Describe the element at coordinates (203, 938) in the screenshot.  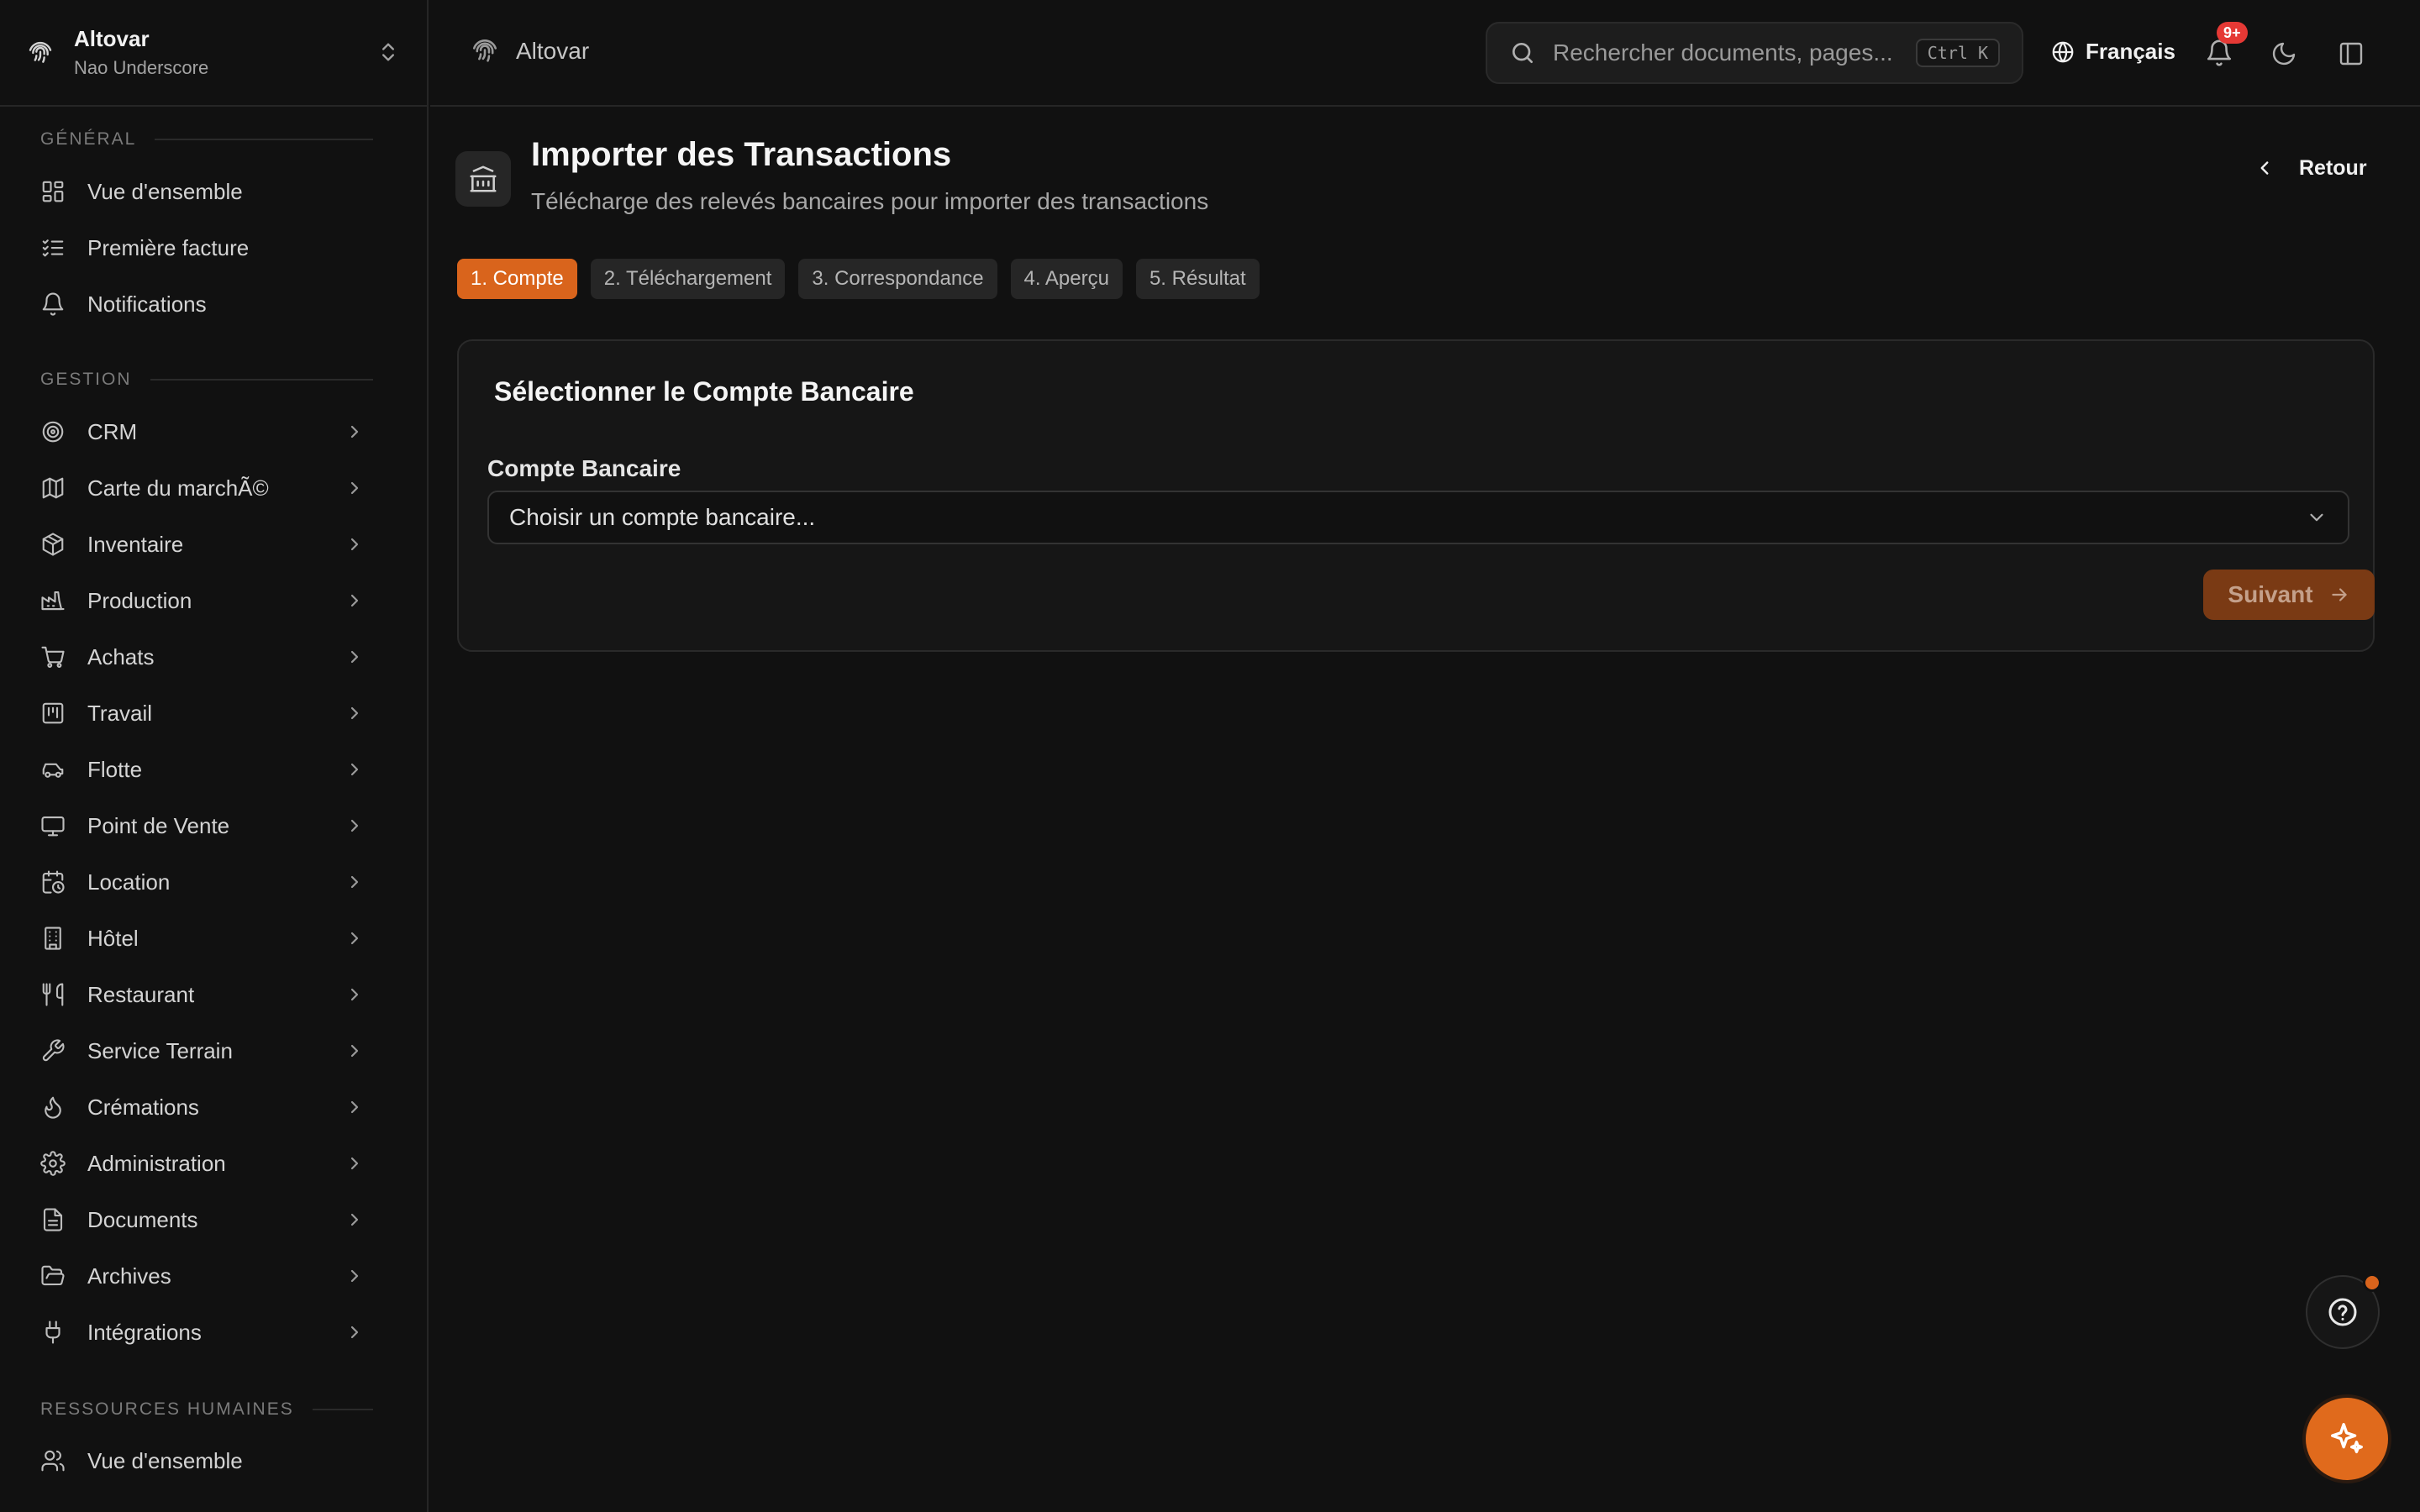
I see `sidebar-item: Hôtel` at that location.